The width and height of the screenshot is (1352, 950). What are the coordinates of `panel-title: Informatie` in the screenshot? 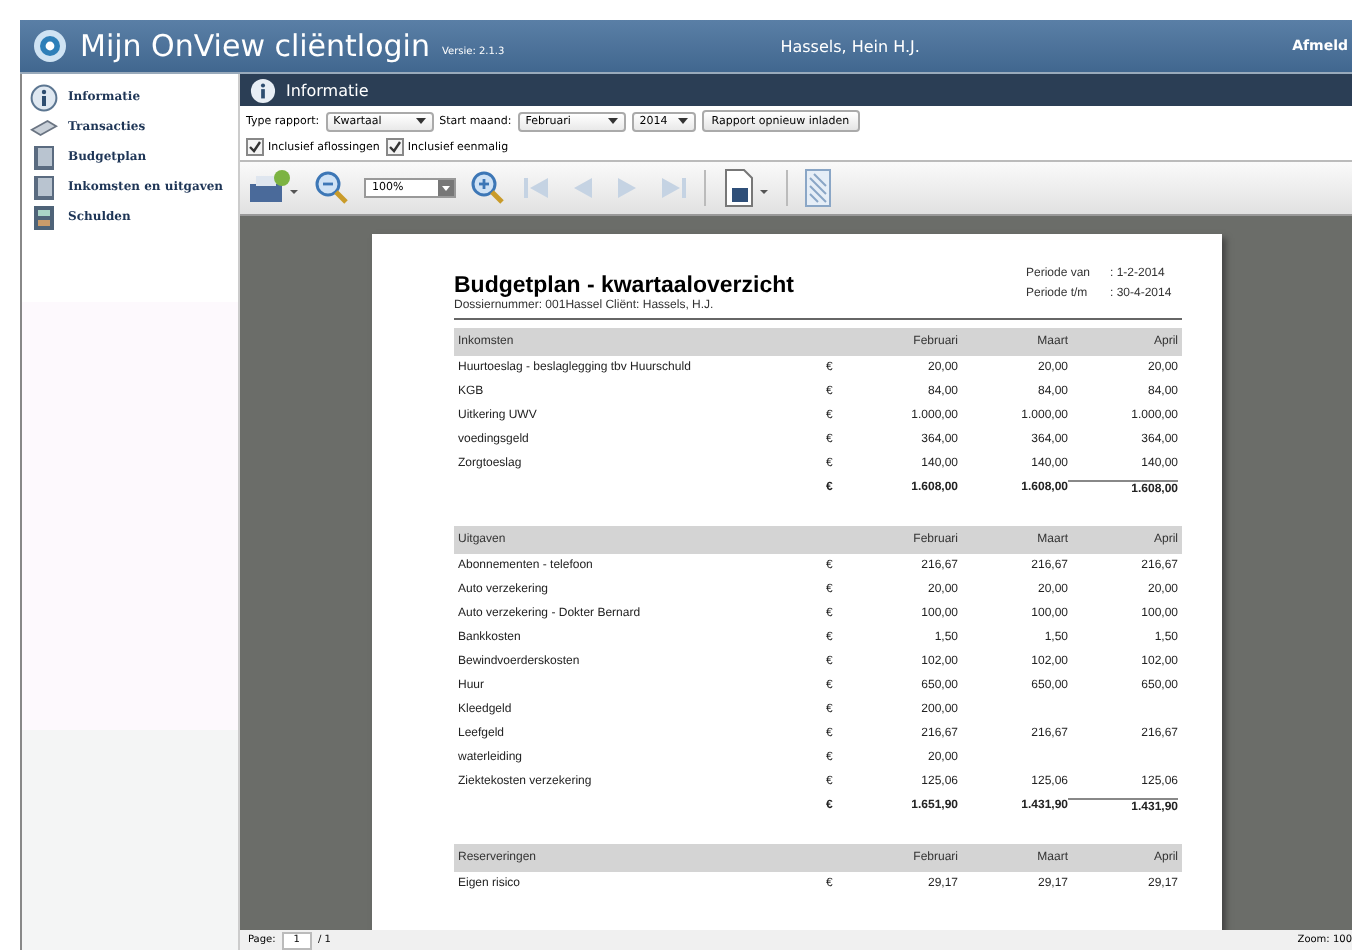 It's located at (327, 90).